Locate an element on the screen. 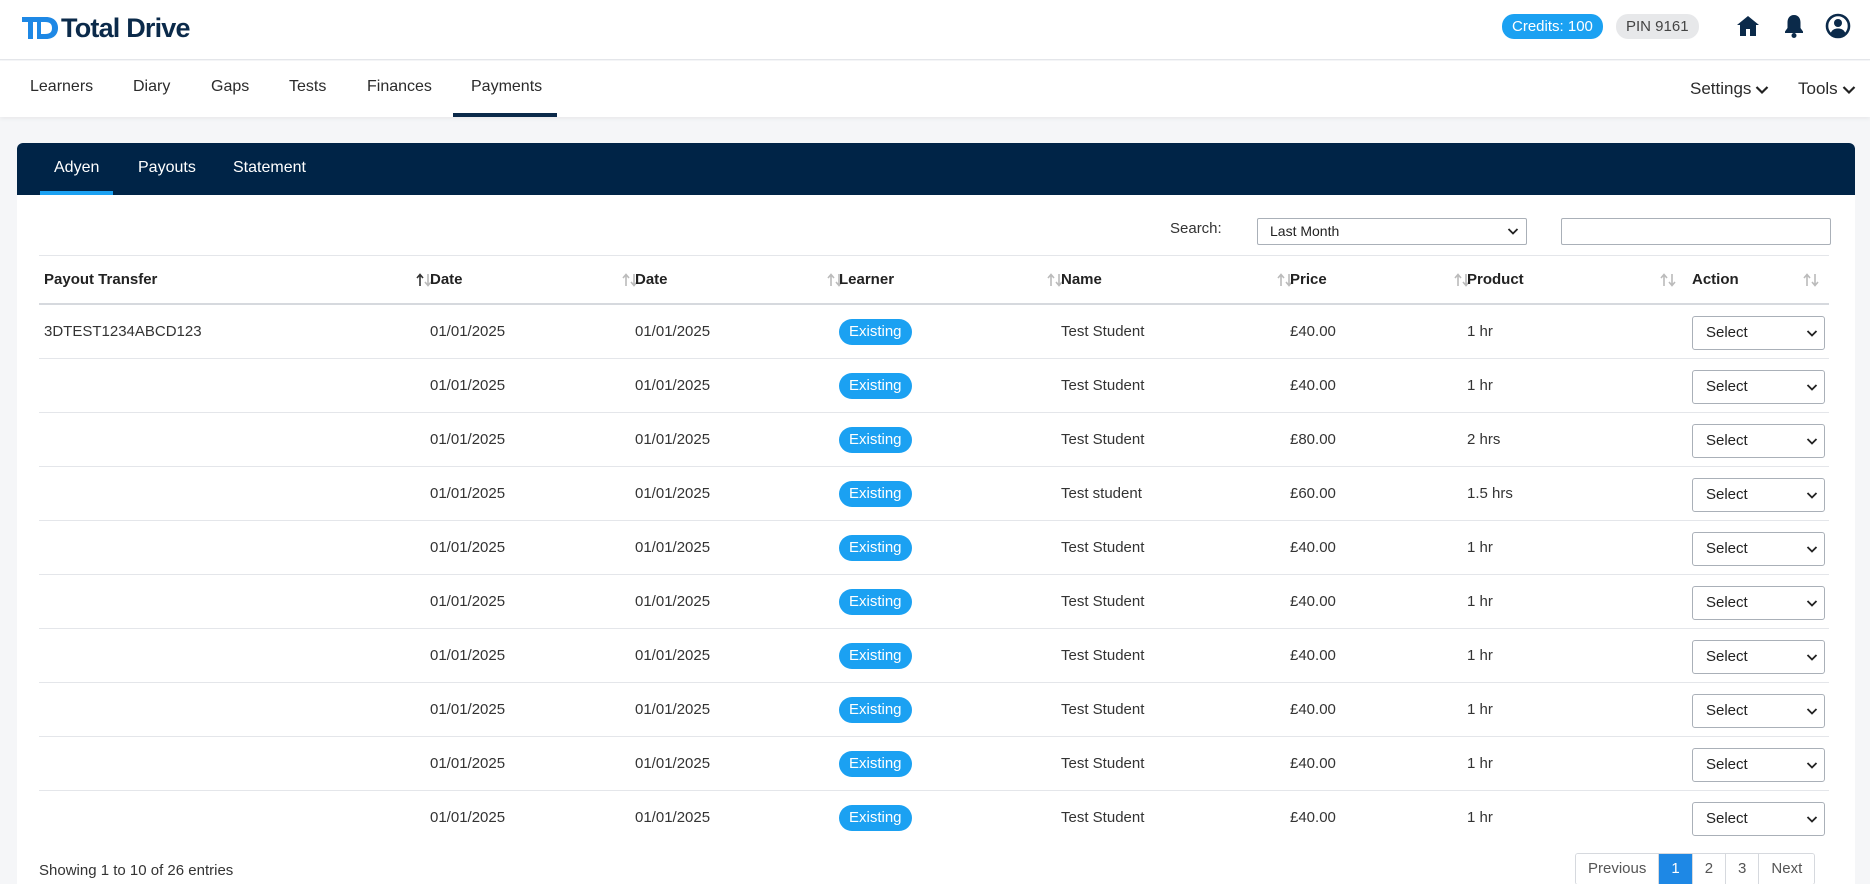 The width and height of the screenshot is (1870, 884). tools-menu: Tools is located at coordinates (1827, 89).